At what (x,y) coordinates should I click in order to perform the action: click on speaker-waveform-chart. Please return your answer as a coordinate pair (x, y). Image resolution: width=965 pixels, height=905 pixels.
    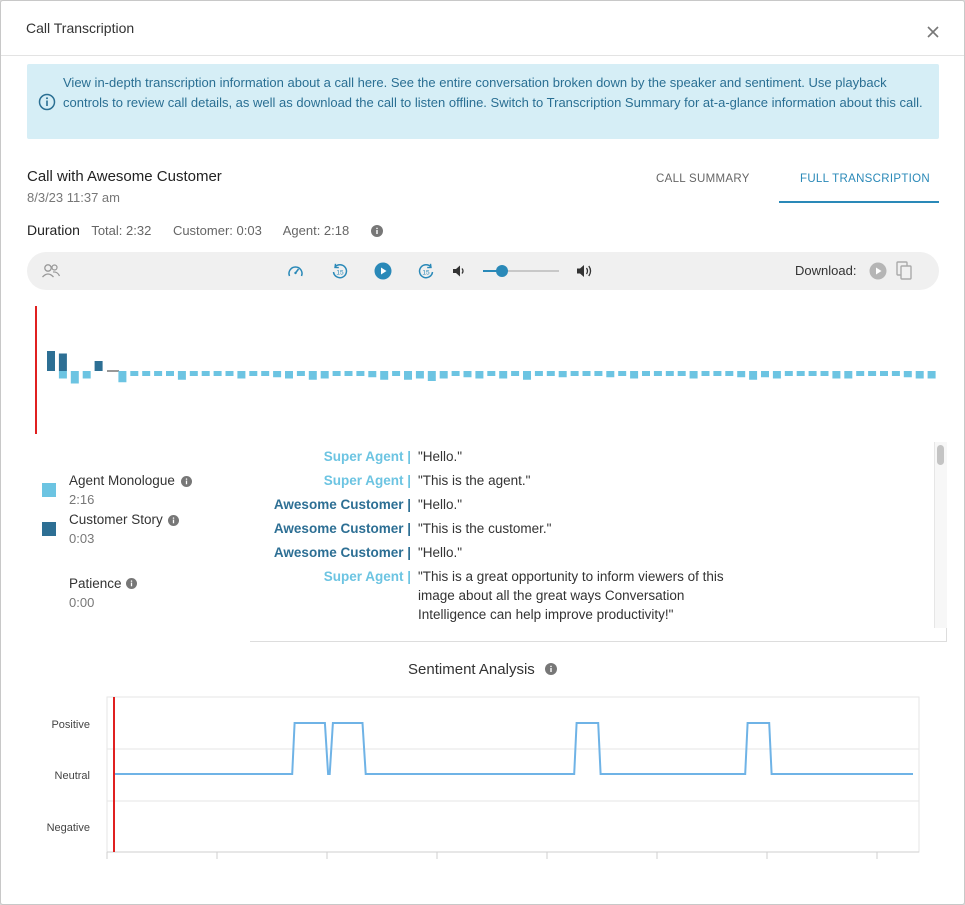
    Looking at the image, I should click on (483, 371).